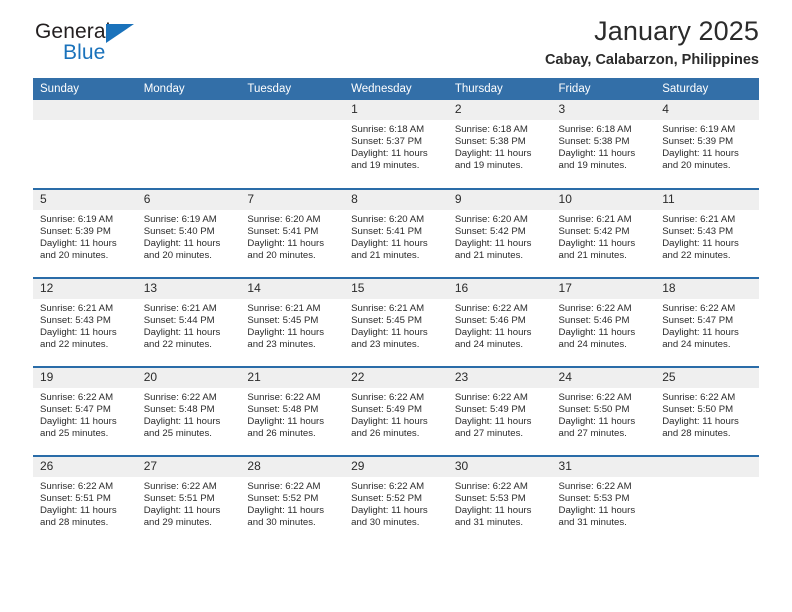 The width and height of the screenshot is (792, 612). I want to click on day-number: 19, so click(85, 378).